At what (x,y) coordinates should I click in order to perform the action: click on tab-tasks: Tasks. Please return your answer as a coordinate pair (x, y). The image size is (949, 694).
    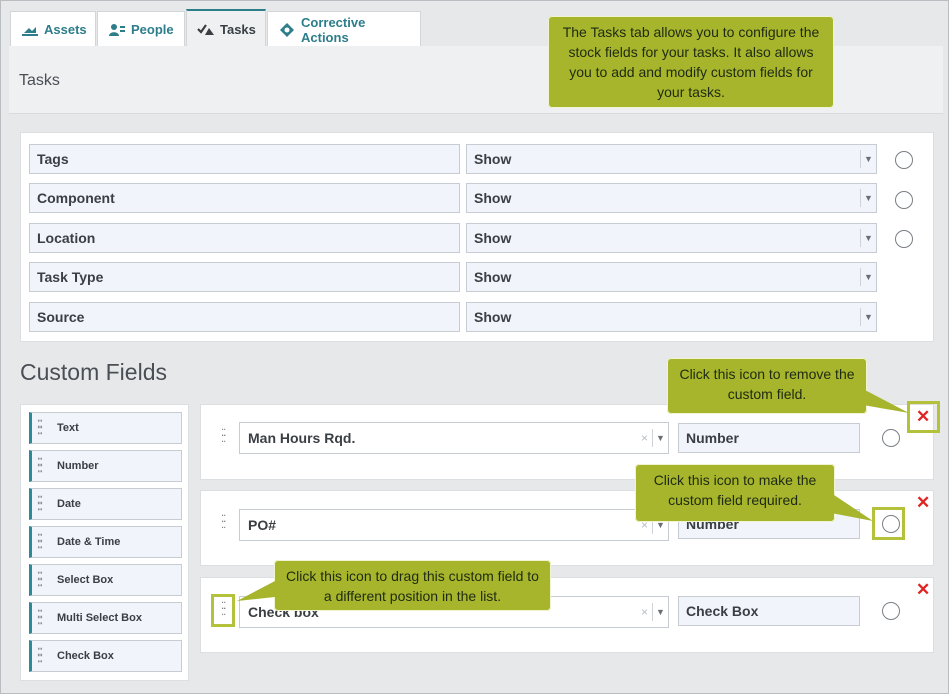
    Looking at the image, I should click on (226, 28).